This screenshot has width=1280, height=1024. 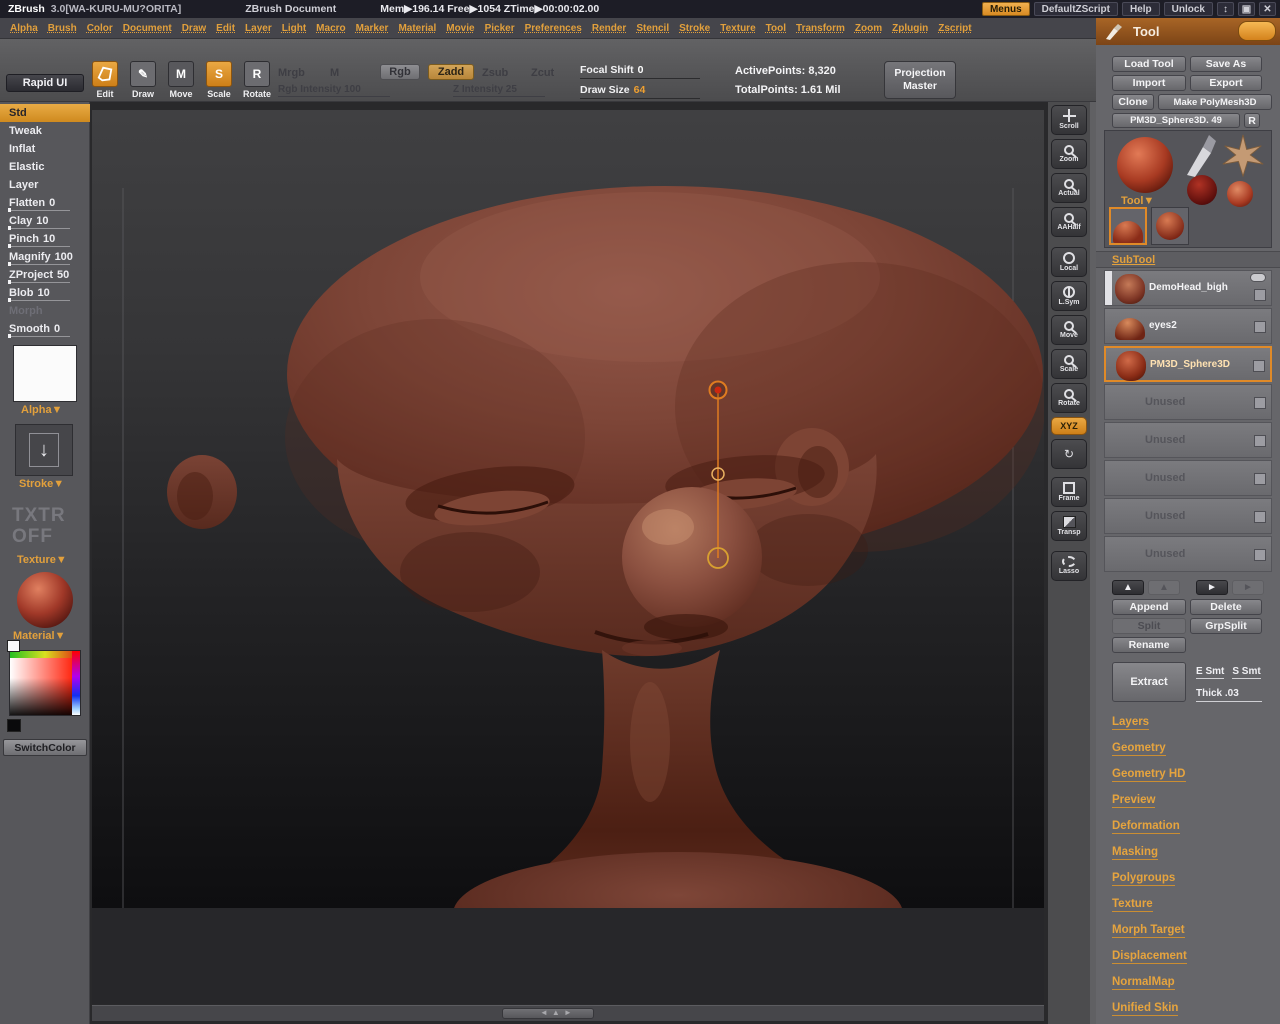 What do you see at coordinates (14, 725) in the screenshot?
I see `main-color-swatch` at bounding box center [14, 725].